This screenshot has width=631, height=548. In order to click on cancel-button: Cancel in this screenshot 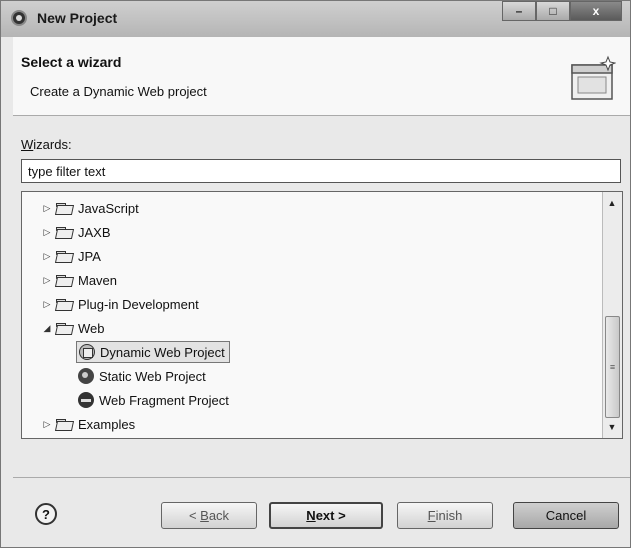, I will do `click(566, 515)`.